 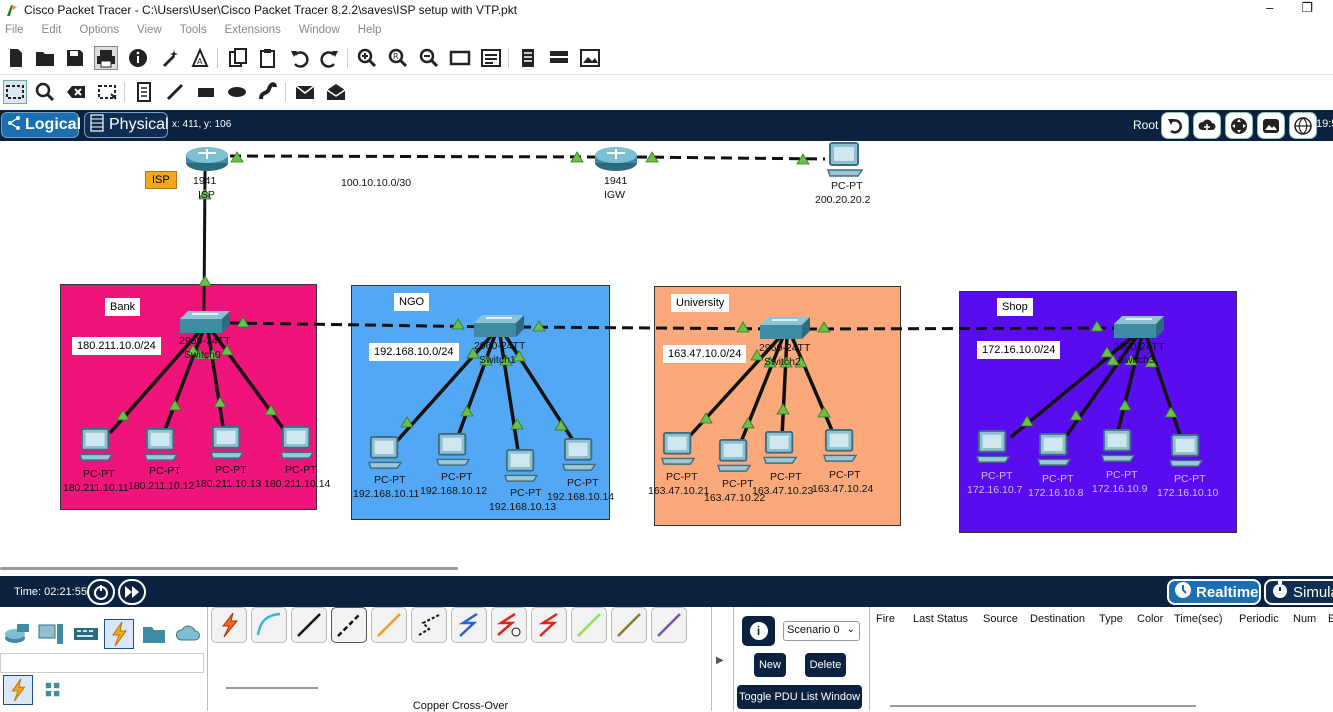 I want to click on fiber-cable-icon, so click(x=389, y=625).